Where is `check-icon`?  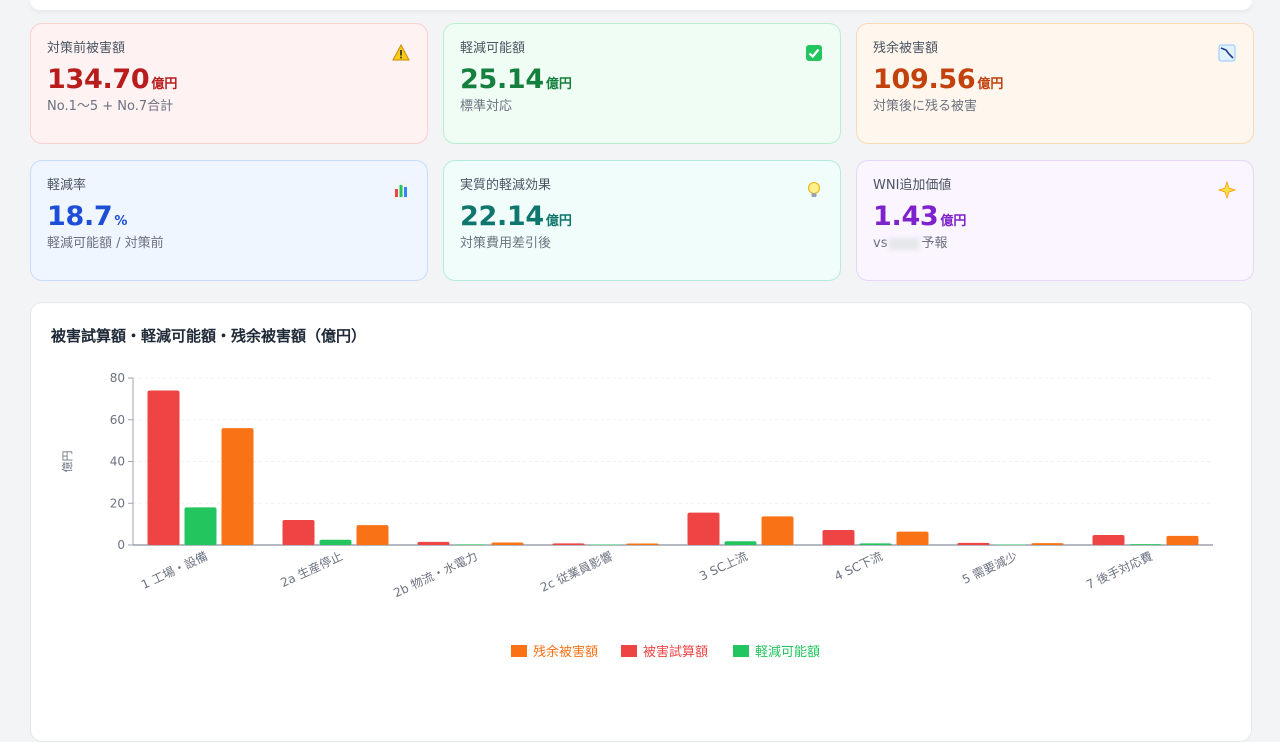 check-icon is located at coordinates (814, 53).